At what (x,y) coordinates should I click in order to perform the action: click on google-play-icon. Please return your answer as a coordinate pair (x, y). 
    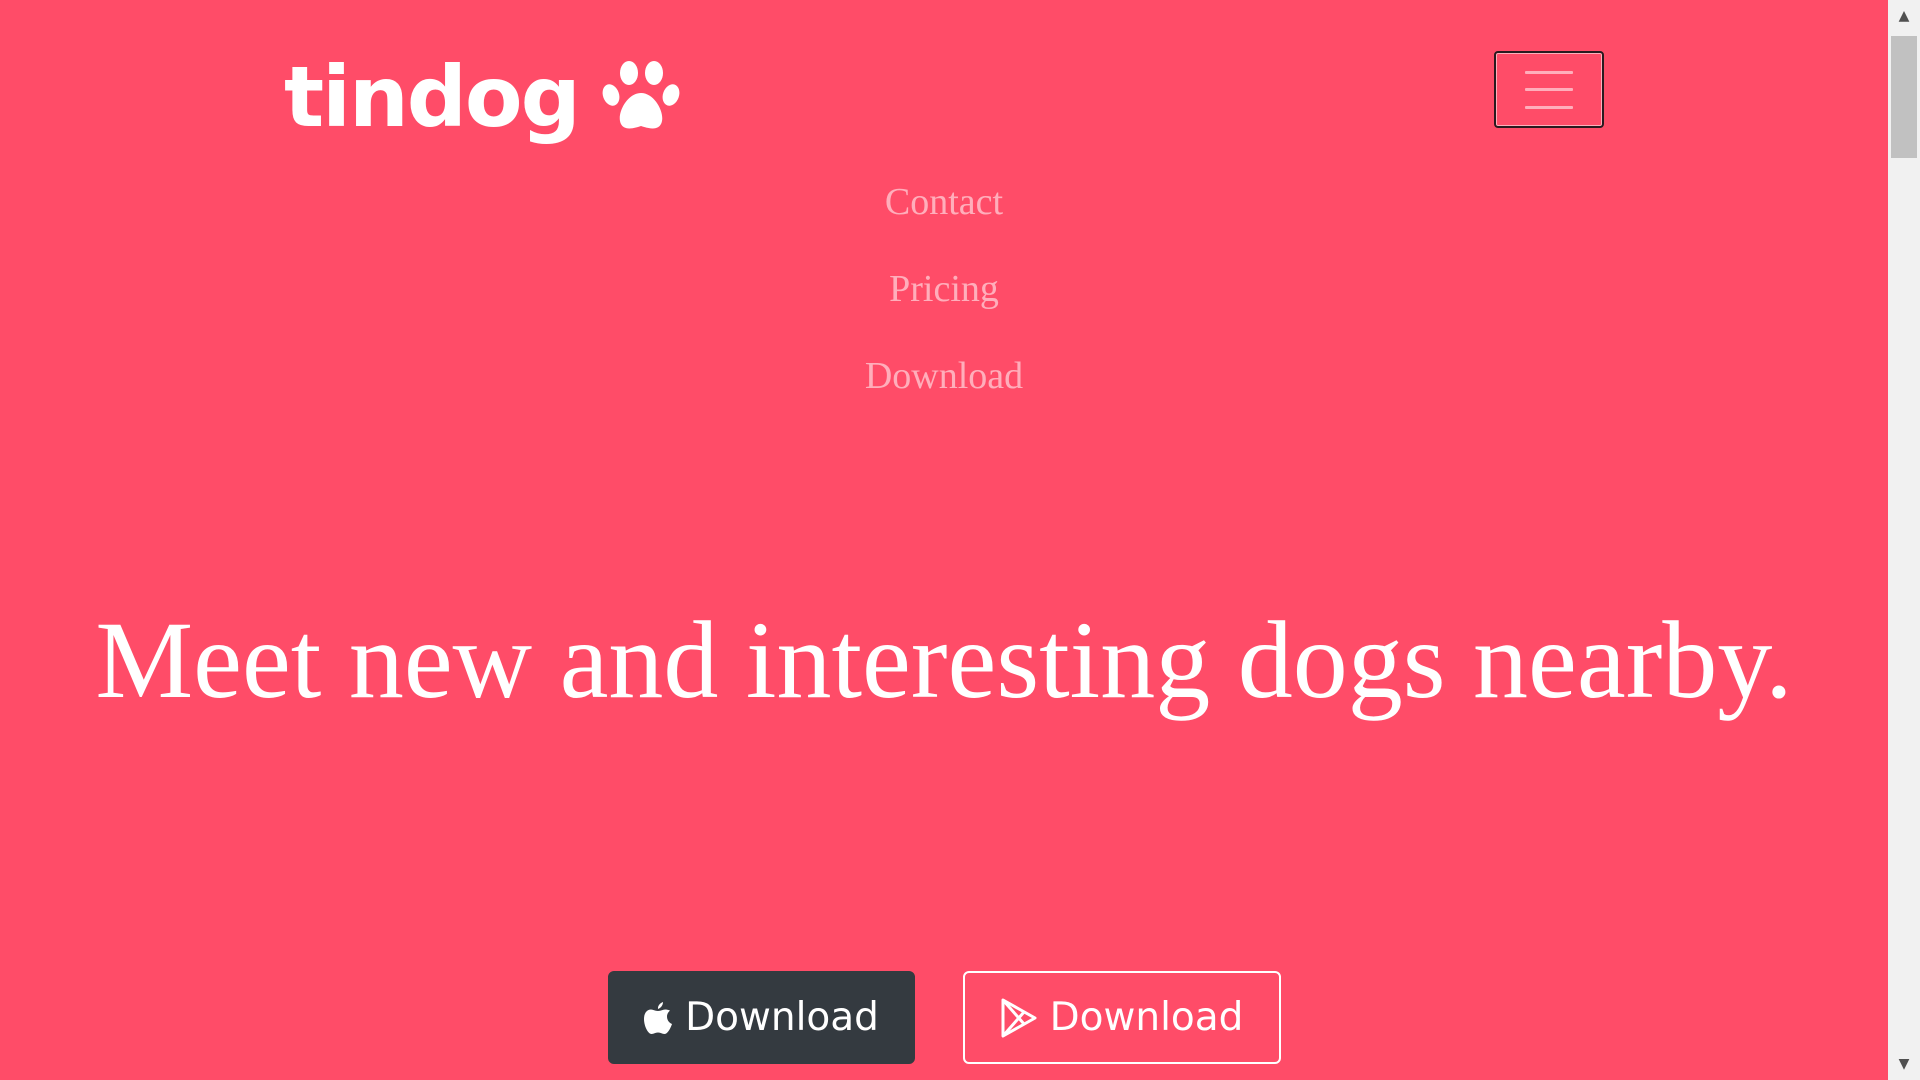
    Looking at the image, I should click on (1019, 1017).